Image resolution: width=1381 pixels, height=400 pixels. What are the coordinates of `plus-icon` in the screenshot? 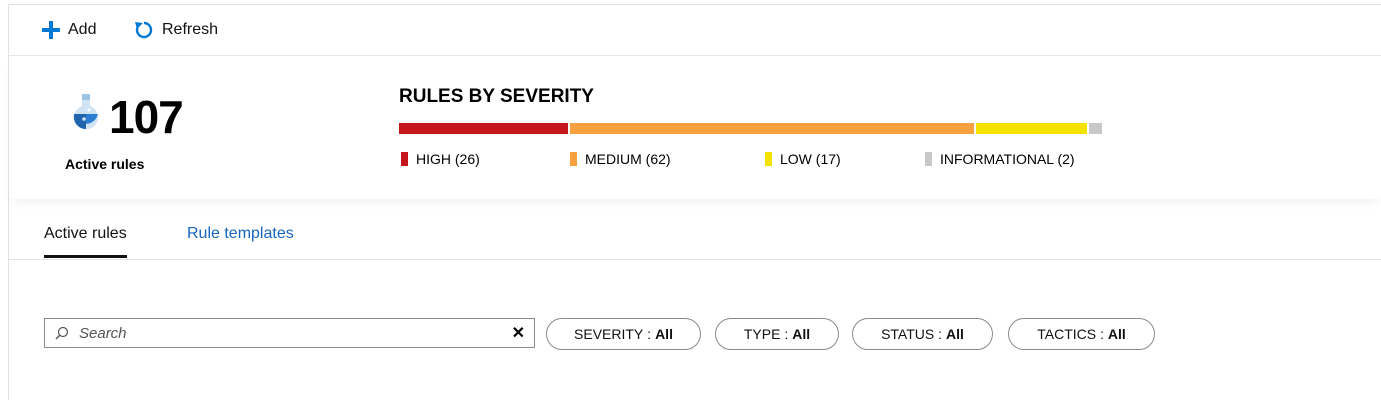 It's located at (51, 30).